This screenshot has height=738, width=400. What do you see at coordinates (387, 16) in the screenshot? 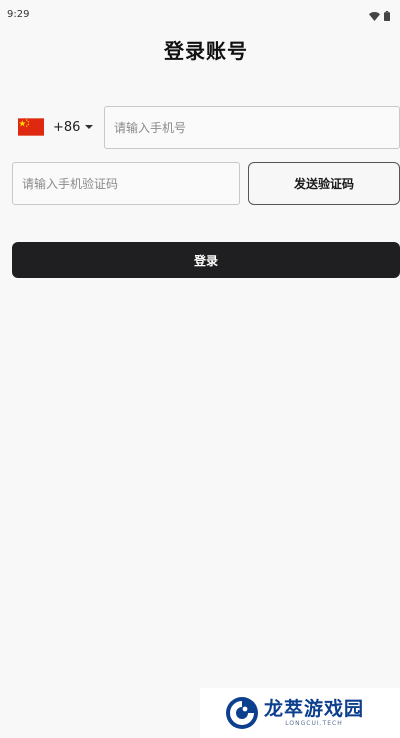
I see `battery-icon` at bounding box center [387, 16].